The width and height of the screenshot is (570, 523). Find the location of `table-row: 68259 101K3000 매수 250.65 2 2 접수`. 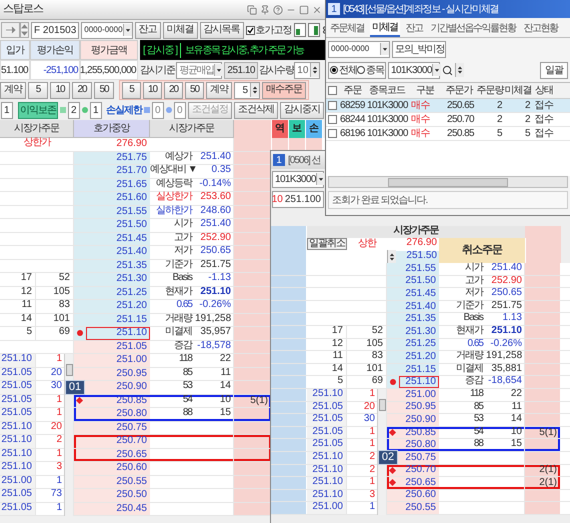

table-row: 68259 101K3000 매수 250.65 2 2 접수 is located at coordinates (448, 106).